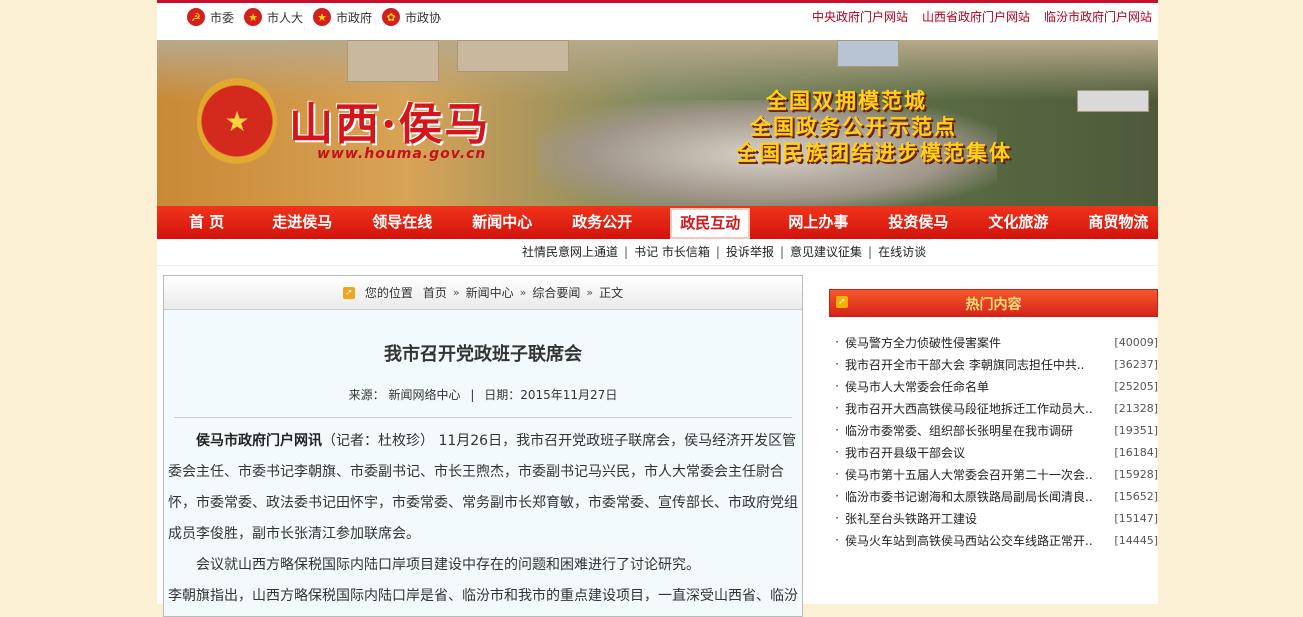  I want to click on hot-item-count: [15928], so click(1136, 474).